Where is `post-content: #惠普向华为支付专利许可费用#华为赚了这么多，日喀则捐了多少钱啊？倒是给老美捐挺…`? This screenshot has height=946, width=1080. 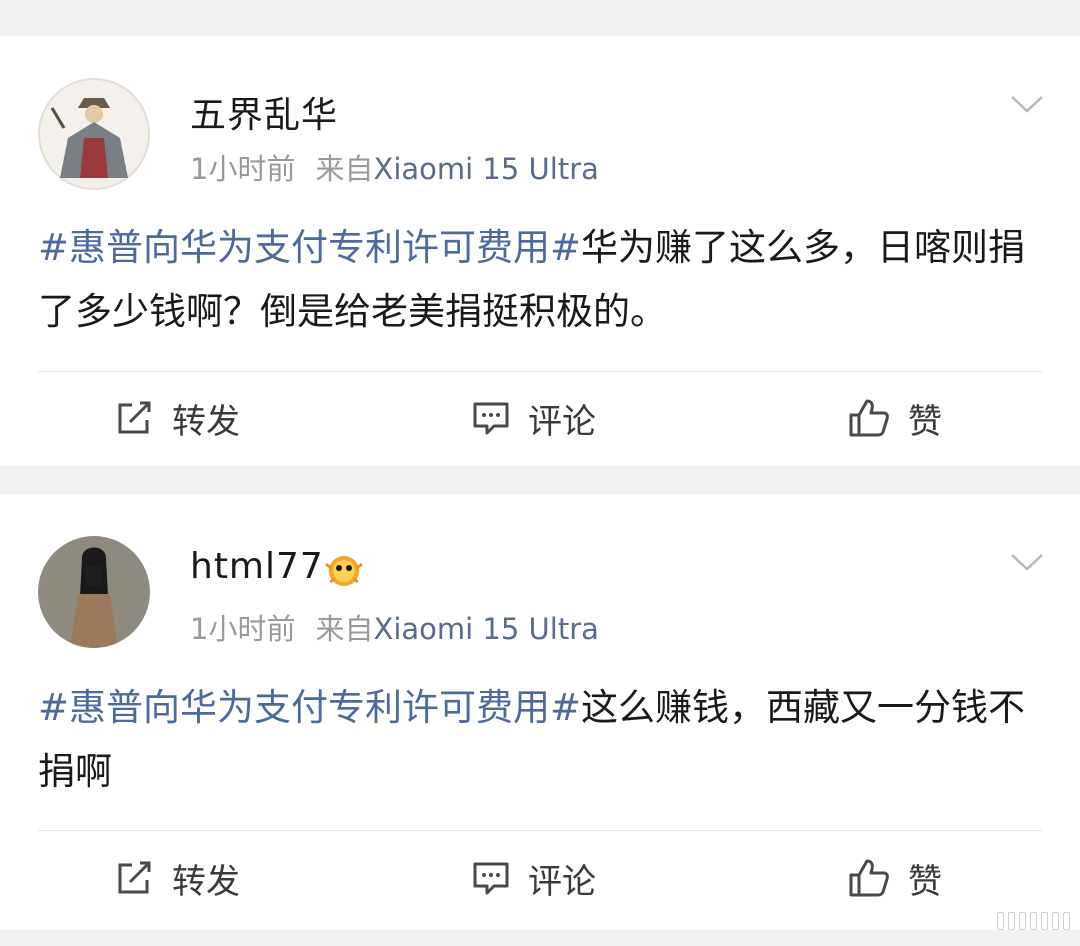
post-content: #惠普向华为支付专利许可费用#华为赚了这么多，日喀则捐了多少钱啊？倒是给老美捐挺… is located at coordinates (543, 280).